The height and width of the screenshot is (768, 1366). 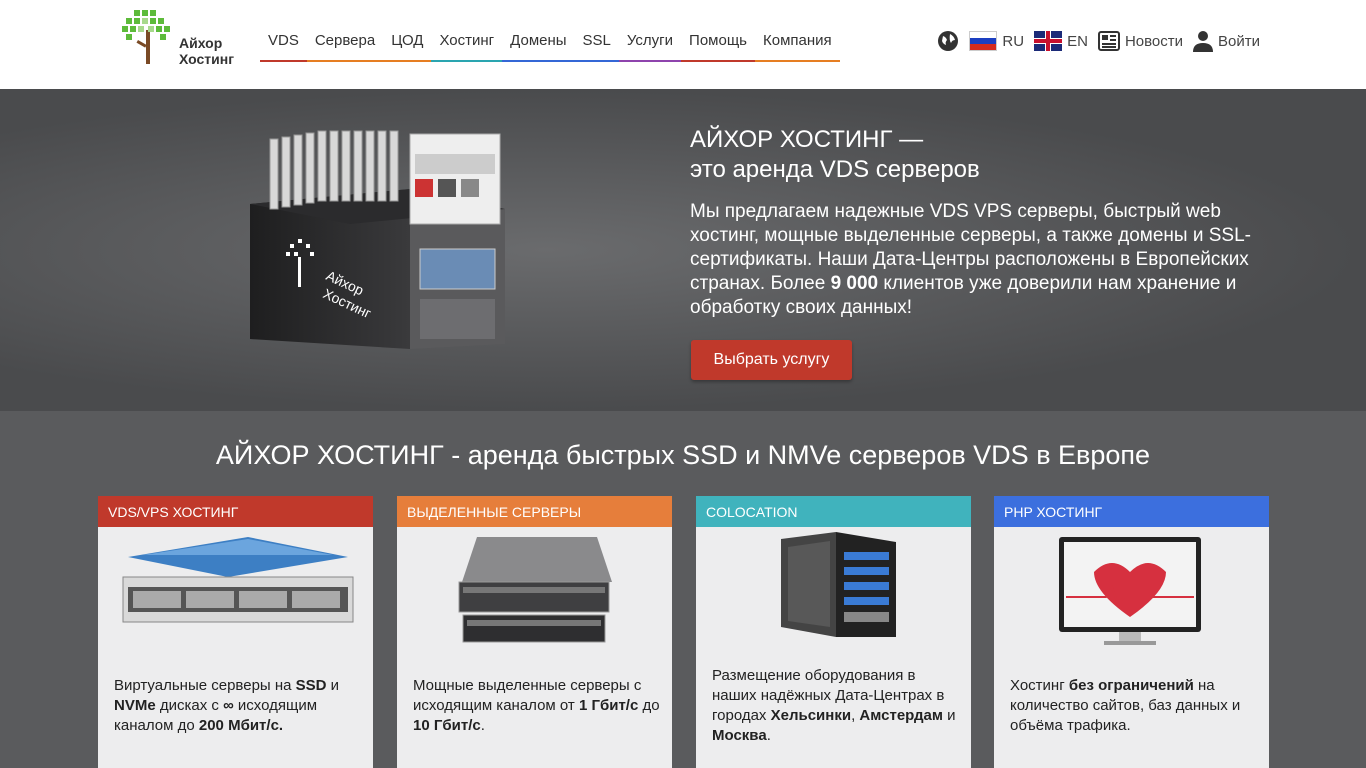 What do you see at coordinates (241, 725) in the screenshot?
I see `vds-text-speed: 200 Мбит/с.` at bounding box center [241, 725].